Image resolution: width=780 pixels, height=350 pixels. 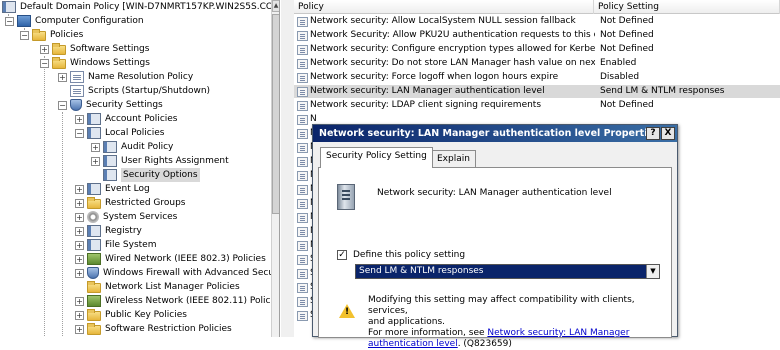 What do you see at coordinates (130, 203) in the screenshot?
I see `tree-item-restricted-groups: + Restricted Groups` at bounding box center [130, 203].